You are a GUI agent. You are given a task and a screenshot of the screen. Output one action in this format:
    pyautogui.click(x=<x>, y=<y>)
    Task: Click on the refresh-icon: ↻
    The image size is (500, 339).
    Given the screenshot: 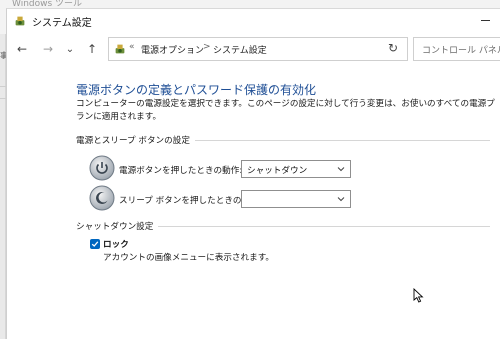 What is the action you would take?
    pyautogui.click(x=393, y=48)
    